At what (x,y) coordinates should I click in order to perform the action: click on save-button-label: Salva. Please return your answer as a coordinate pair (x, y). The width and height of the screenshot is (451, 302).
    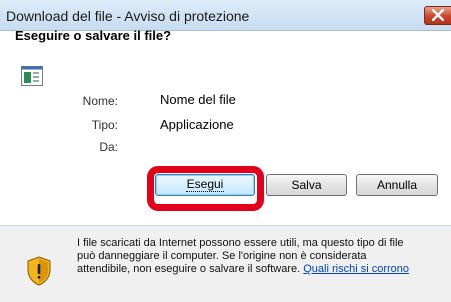
    Looking at the image, I should click on (306, 185).